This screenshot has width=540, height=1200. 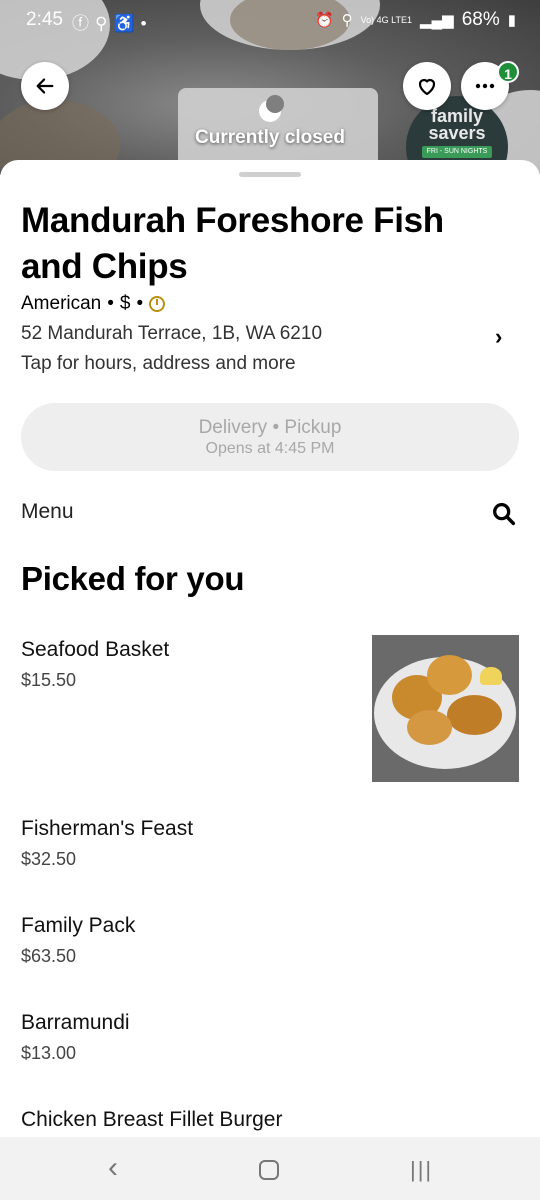 What do you see at coordinates (386, 19) in the screenshot?
I see `network-label: Vo) 4G LTE1` at bounding box center [386, 19].